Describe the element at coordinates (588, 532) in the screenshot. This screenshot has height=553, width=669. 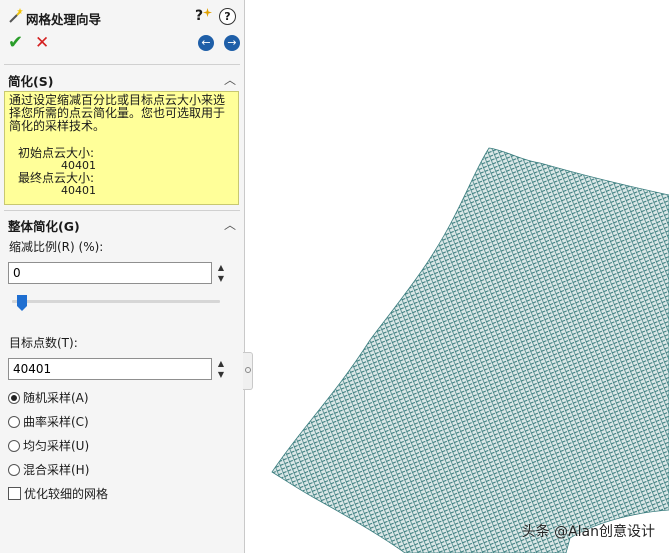
I see `watermark-text: 头条 @Alan创意设计` at that location.